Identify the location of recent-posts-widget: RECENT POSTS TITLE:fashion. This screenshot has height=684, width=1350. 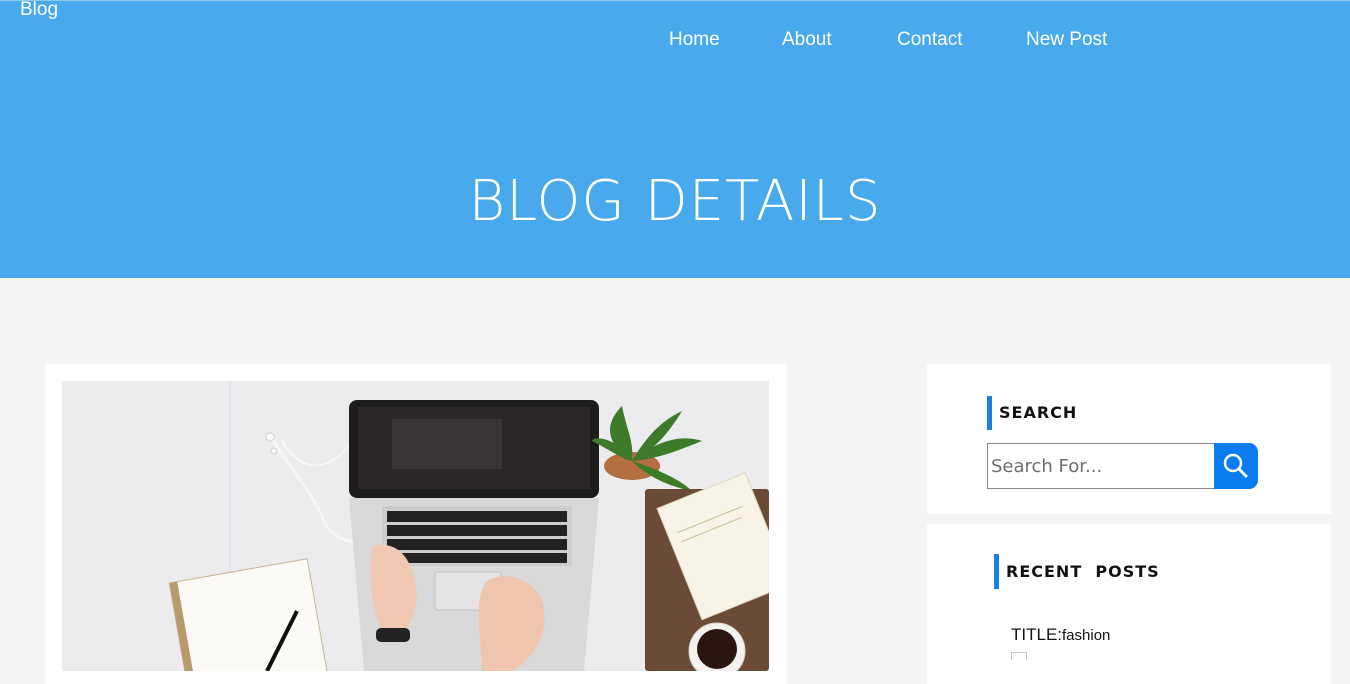
(1129, 604).